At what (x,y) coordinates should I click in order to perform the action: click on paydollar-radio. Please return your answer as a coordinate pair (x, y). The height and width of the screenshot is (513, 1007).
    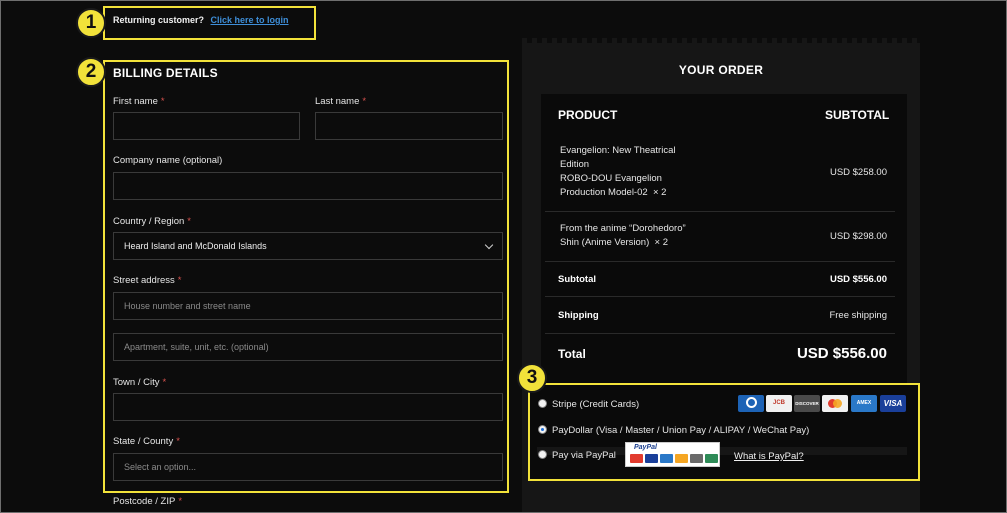
    Looking at the image, I should click on (542, 429).